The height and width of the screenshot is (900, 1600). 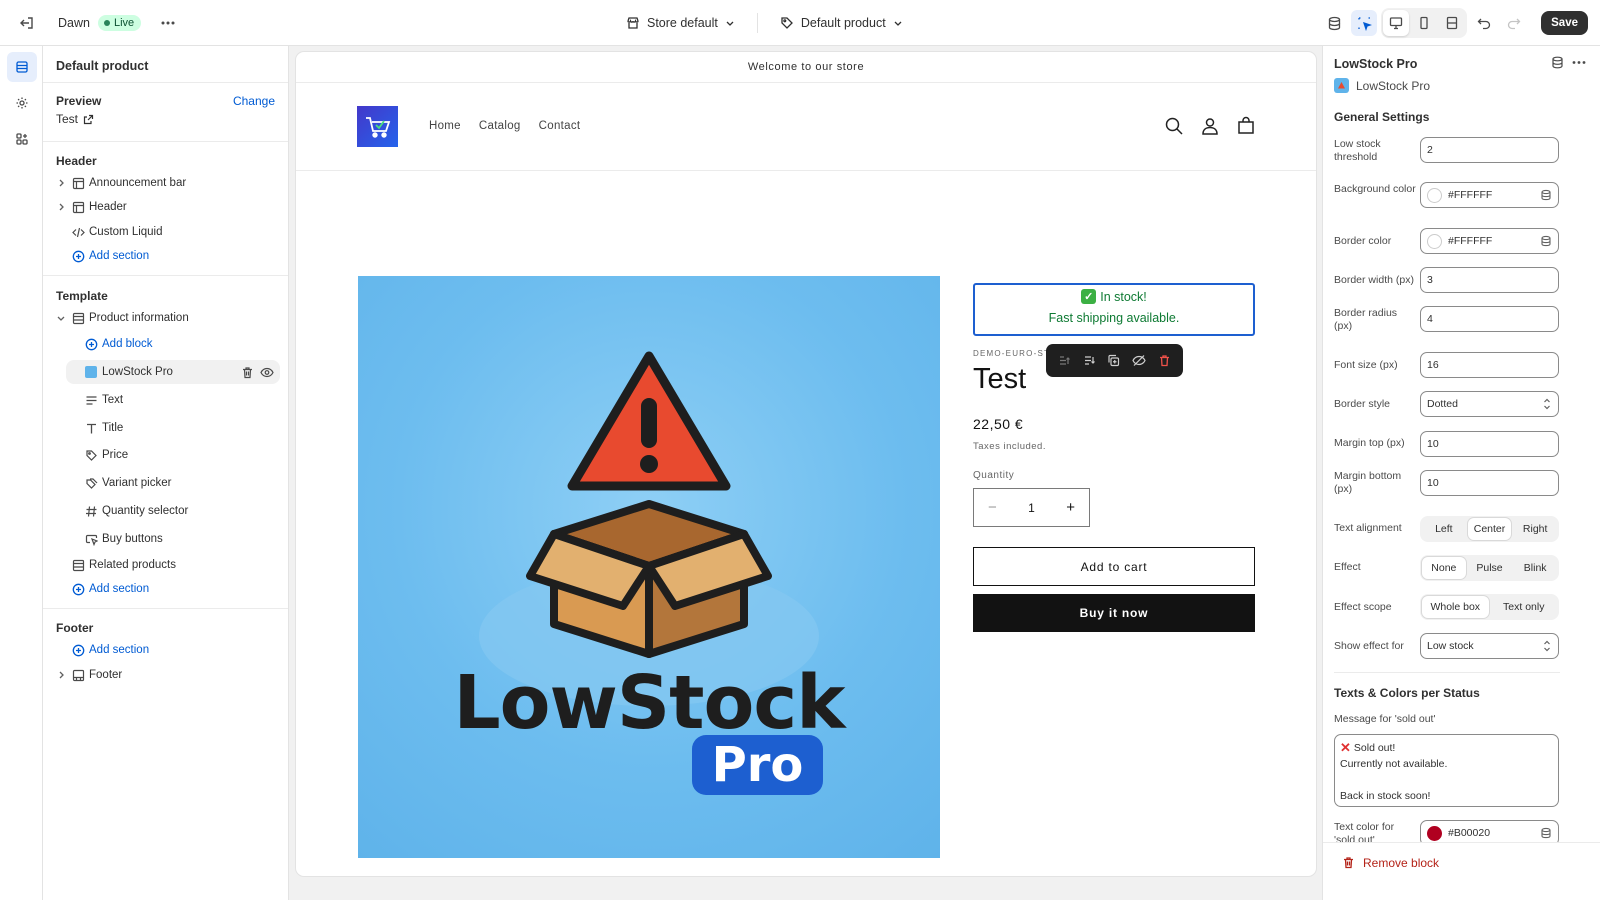 I want to click on color-value: #FFFFFF, so click(x=1470, y=241).